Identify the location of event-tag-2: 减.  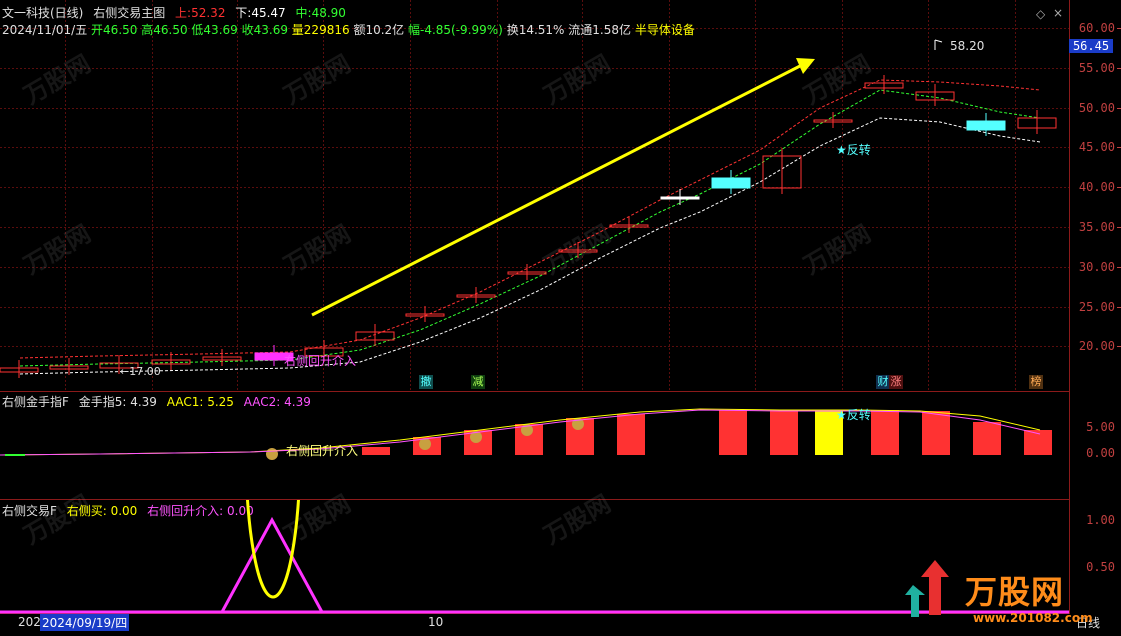
(478, 382).